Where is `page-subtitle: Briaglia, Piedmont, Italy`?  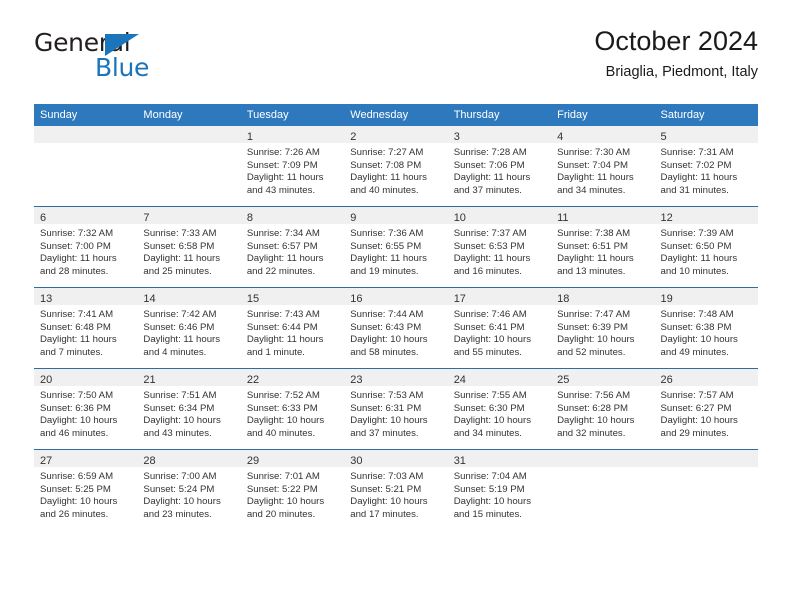 page-subtitle: Briaglia, Piedmont, Italy is located at coordinates (681, 72).